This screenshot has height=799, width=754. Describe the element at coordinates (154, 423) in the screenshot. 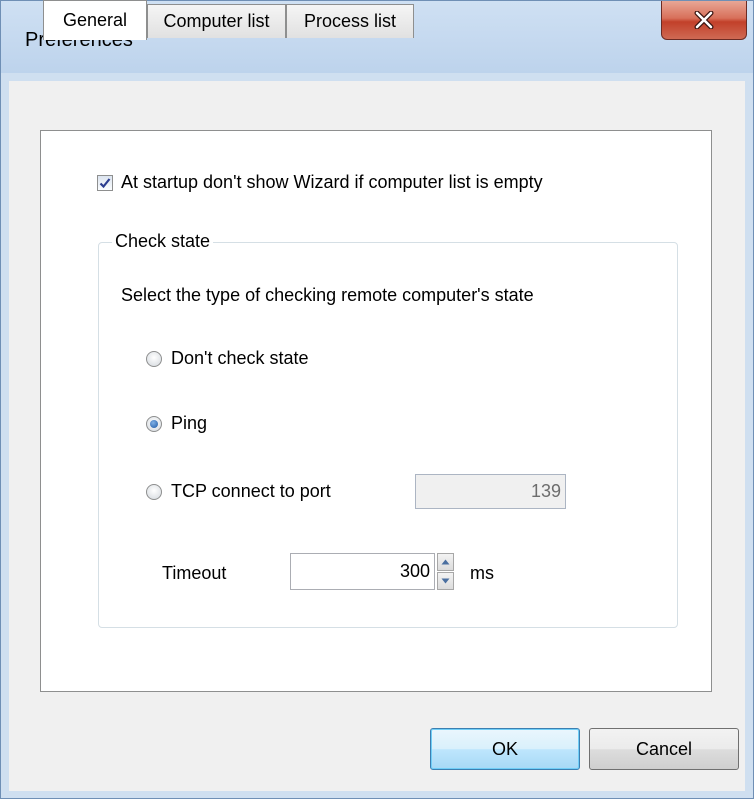

I see `radio-button-selected` at that location.